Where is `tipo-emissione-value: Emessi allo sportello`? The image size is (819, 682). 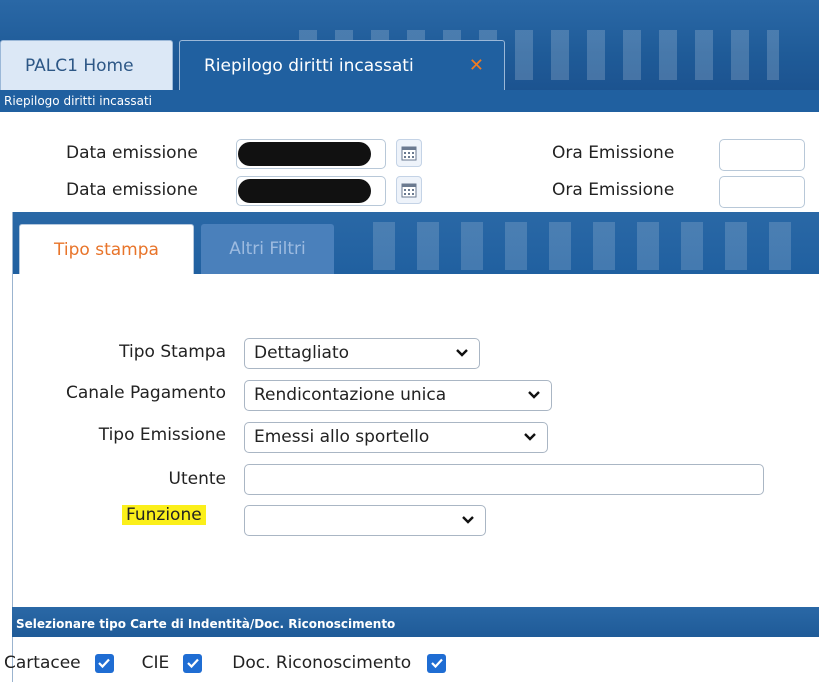
tipo-emissione-value: Emessi allo sportello is located at coordinates (342, 437).